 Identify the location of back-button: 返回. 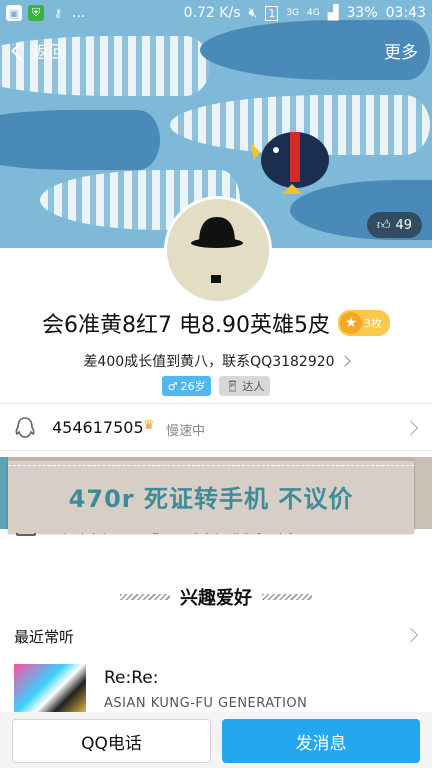
(38, 50).